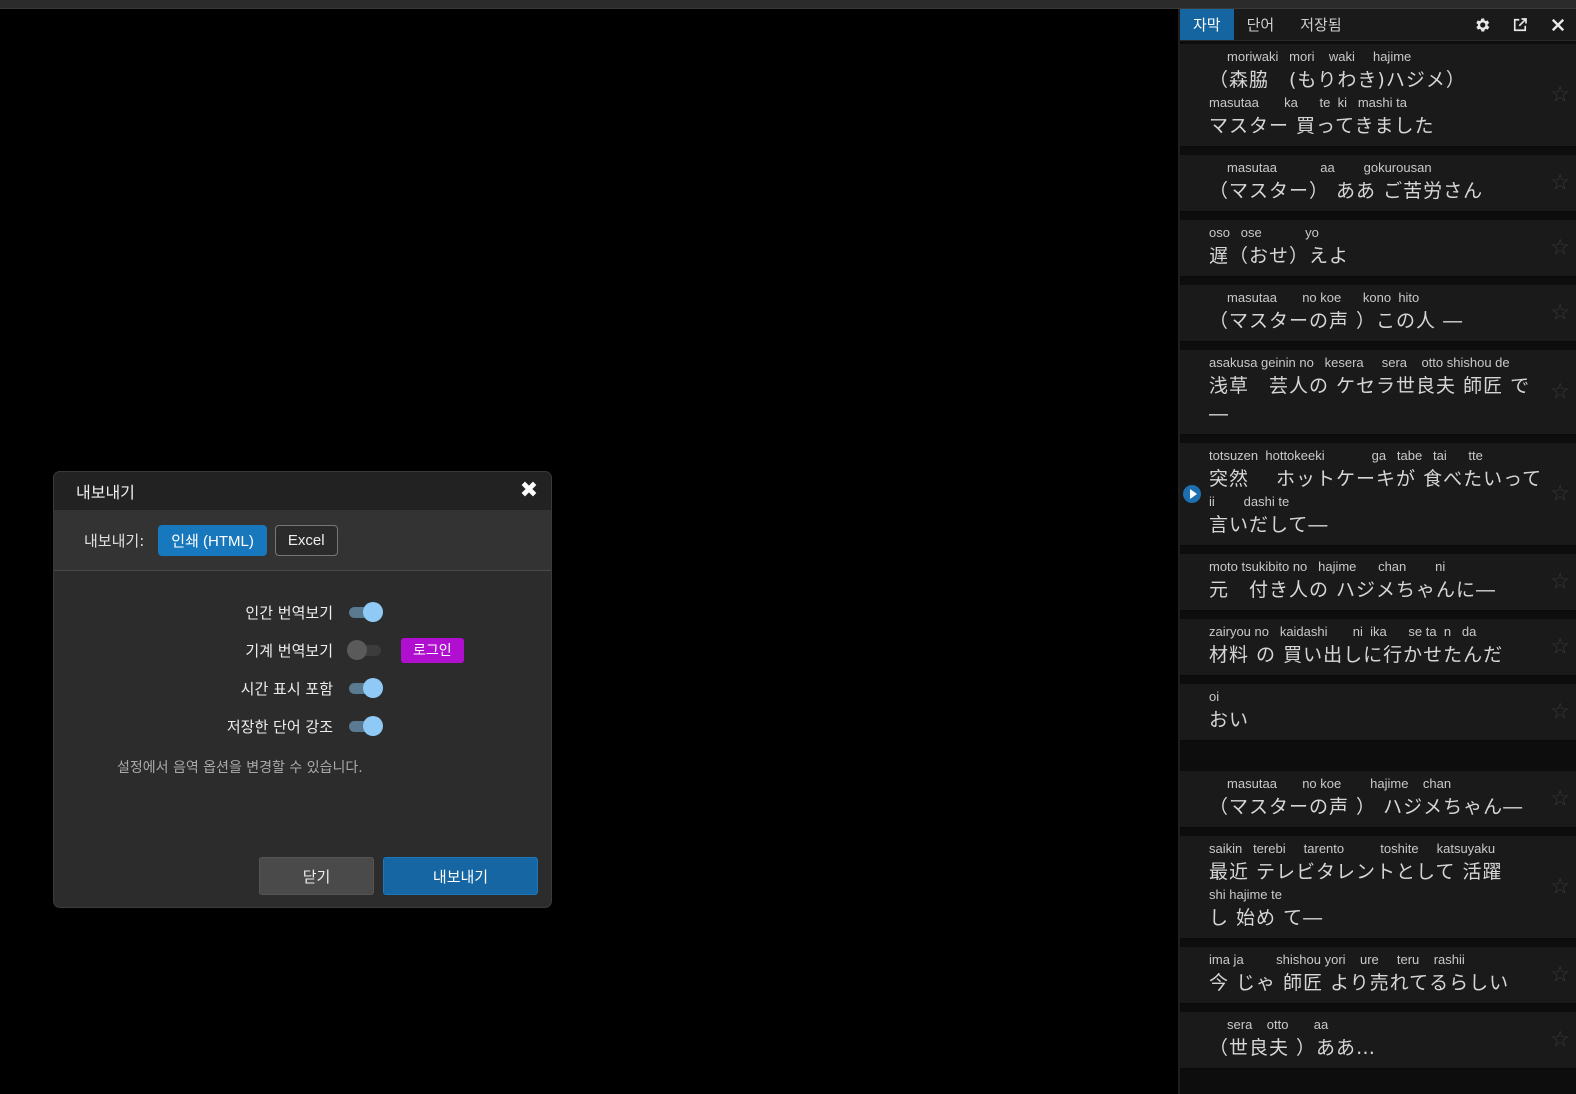 The height and width of the screenshot is (1094, 1576). What do you see at coordinates (1245, 894) in the screenshot?
I see `romaji-text: shi hajime te` at bounding box center [1245, 894].